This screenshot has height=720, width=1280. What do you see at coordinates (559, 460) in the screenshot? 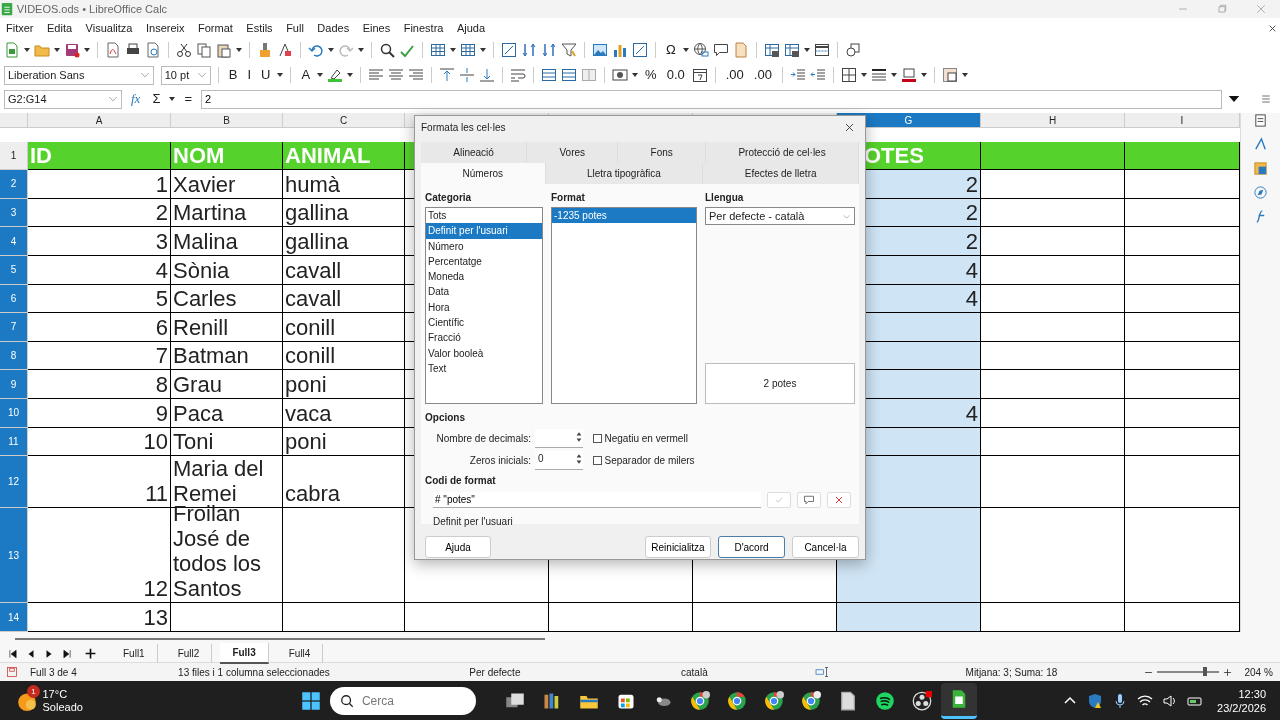
I see `spin-field: 0` at bounding box center [559, 460].